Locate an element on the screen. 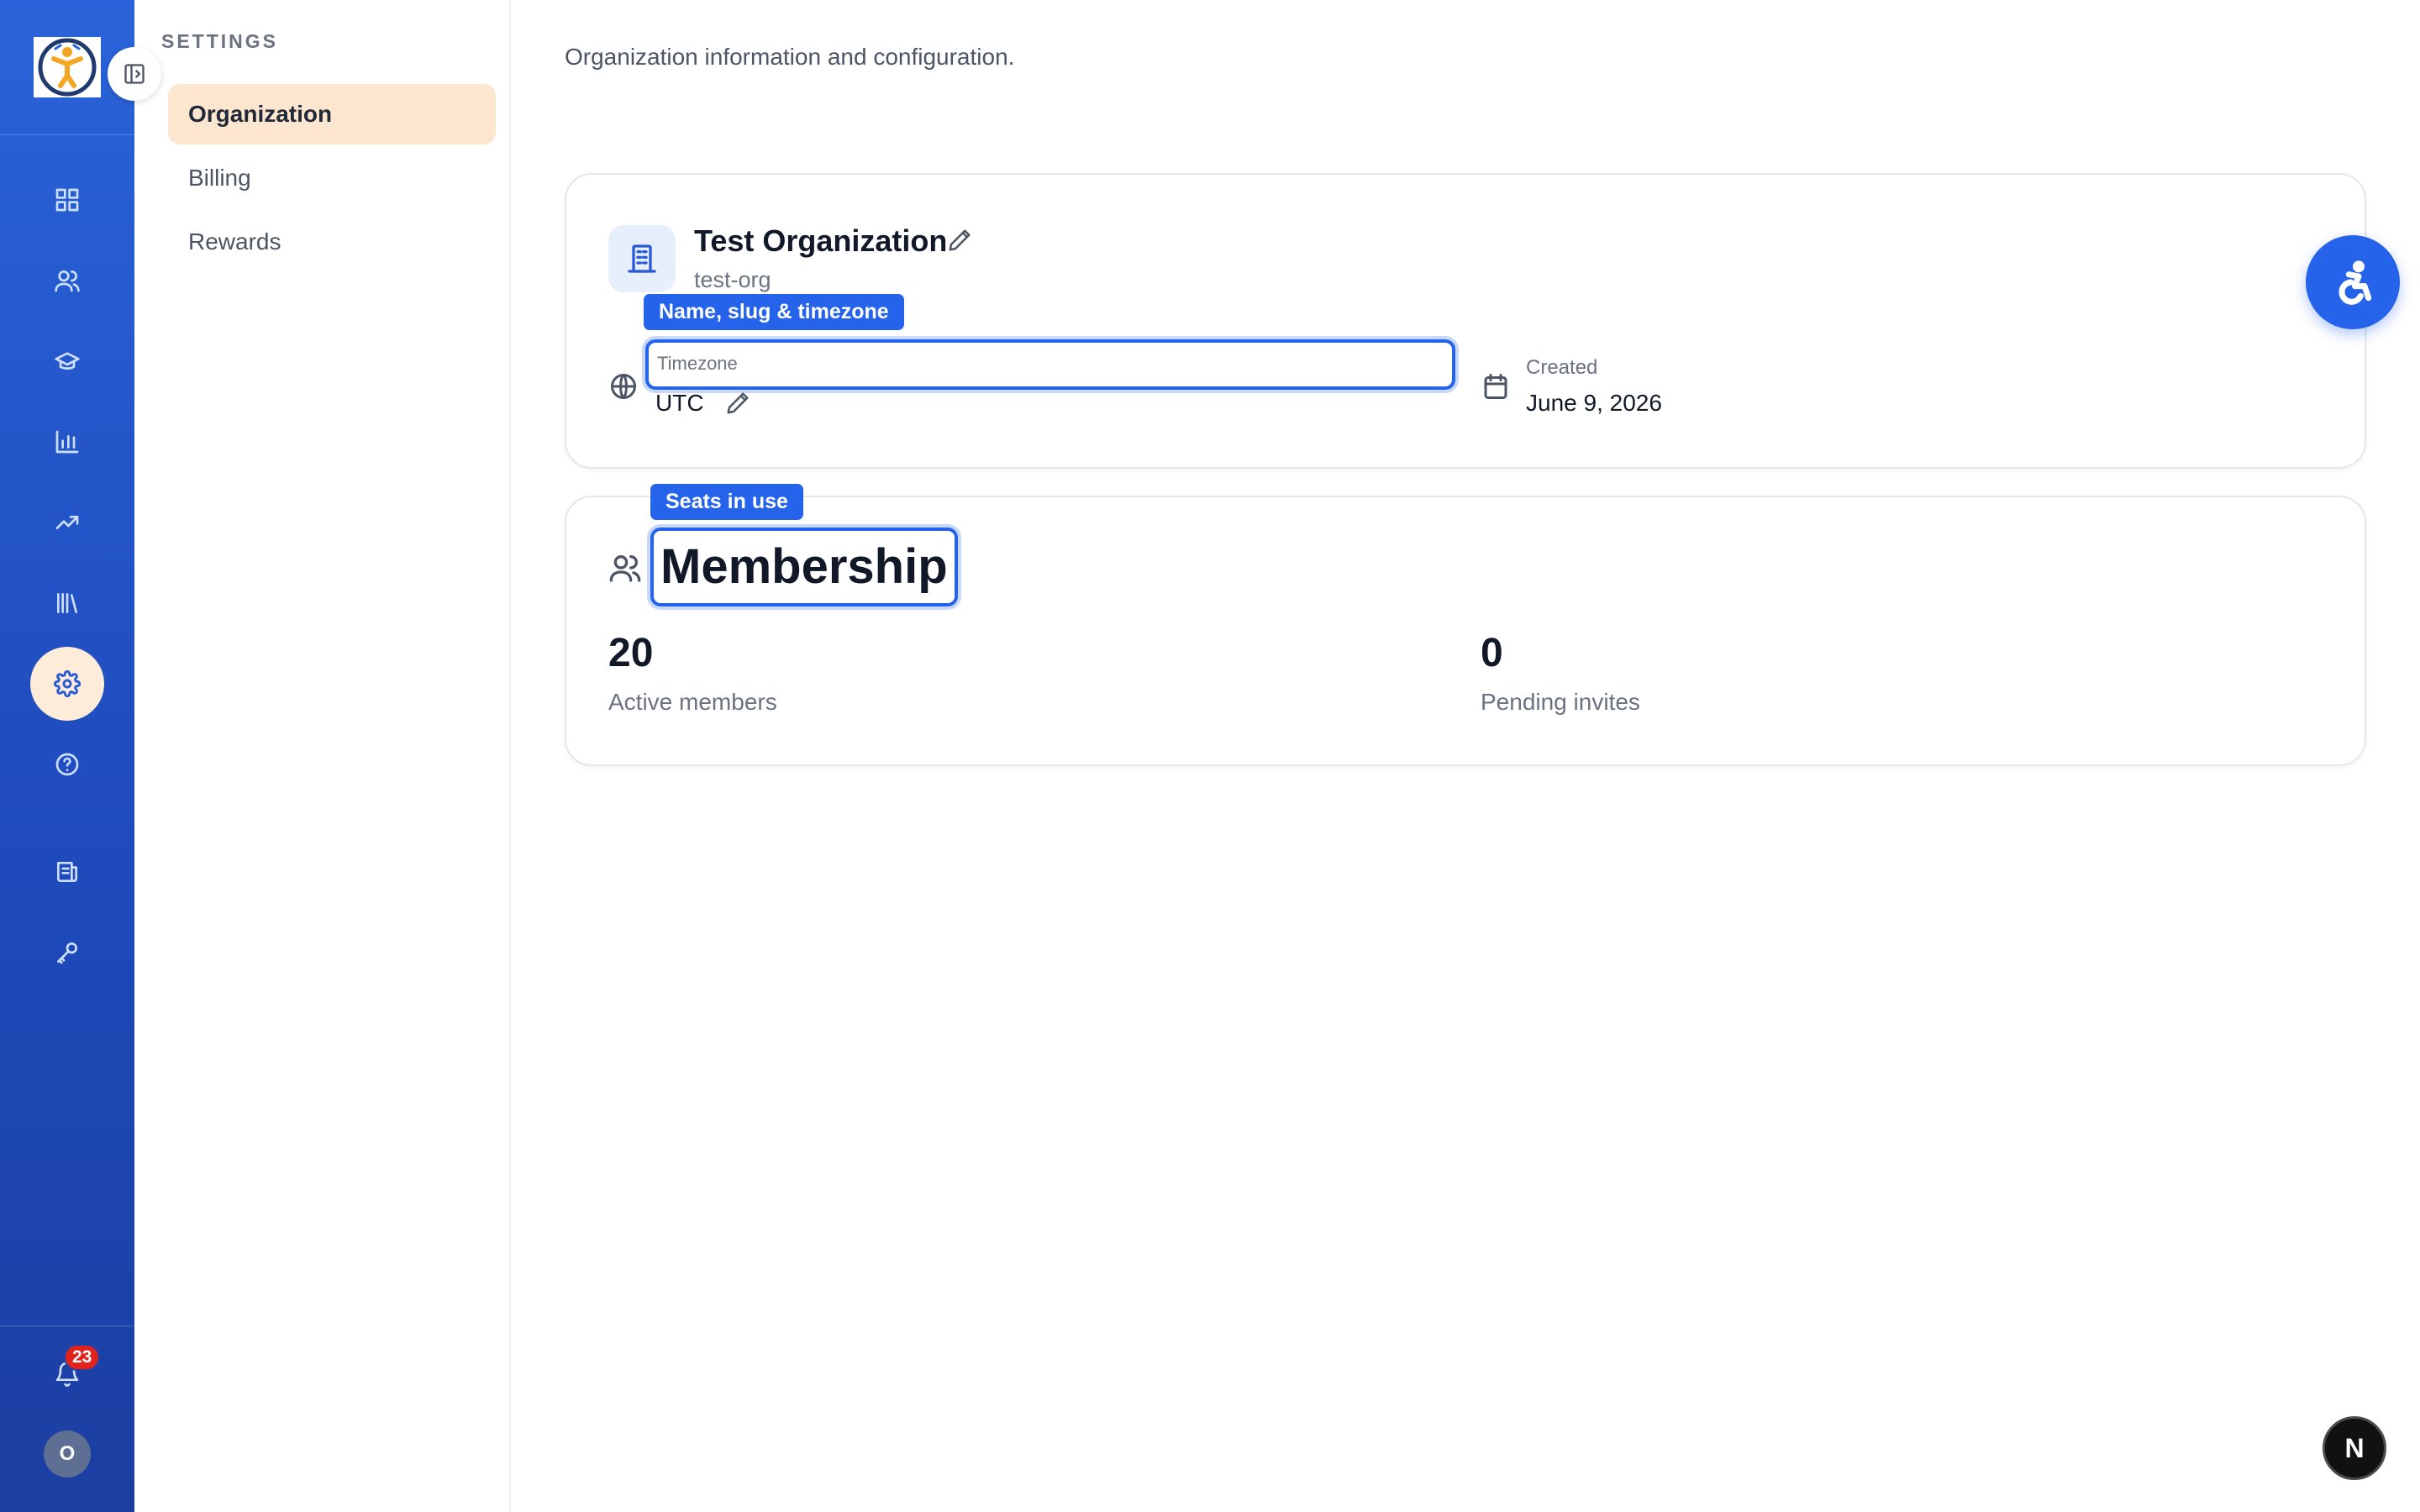  edit-timezone-button is located at coordinates (738, 403).